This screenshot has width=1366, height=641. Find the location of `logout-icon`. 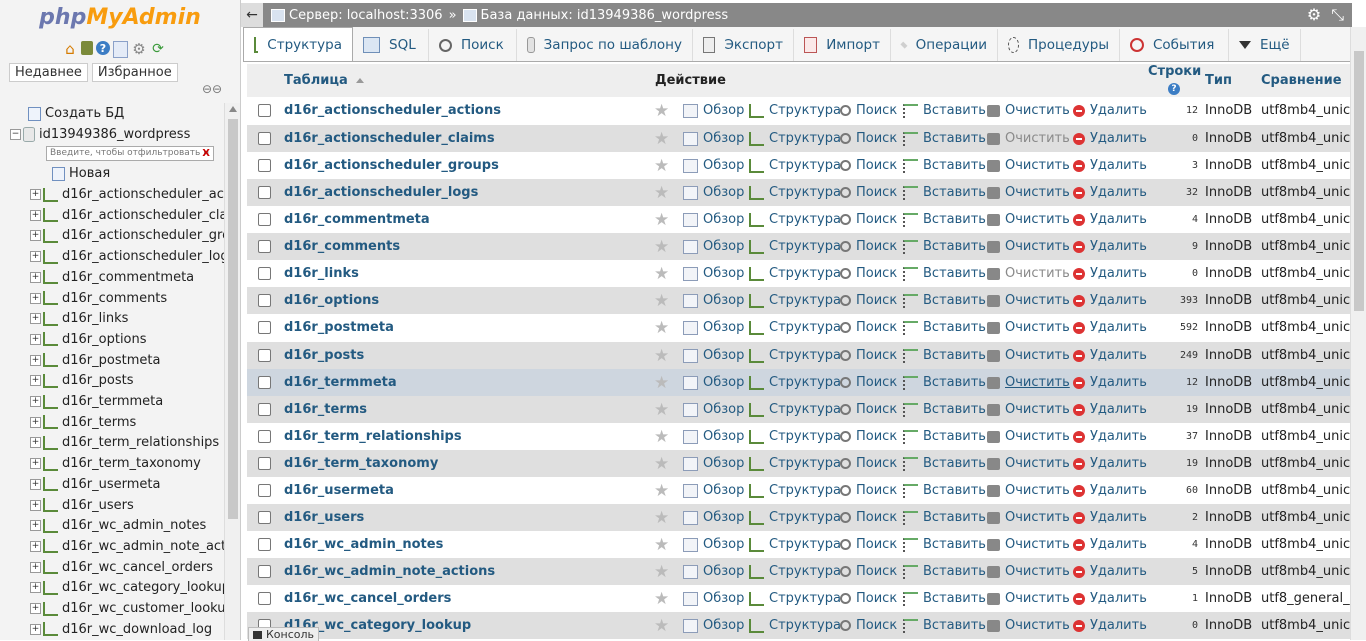

logout-icon is located at coordinates (87, 48).